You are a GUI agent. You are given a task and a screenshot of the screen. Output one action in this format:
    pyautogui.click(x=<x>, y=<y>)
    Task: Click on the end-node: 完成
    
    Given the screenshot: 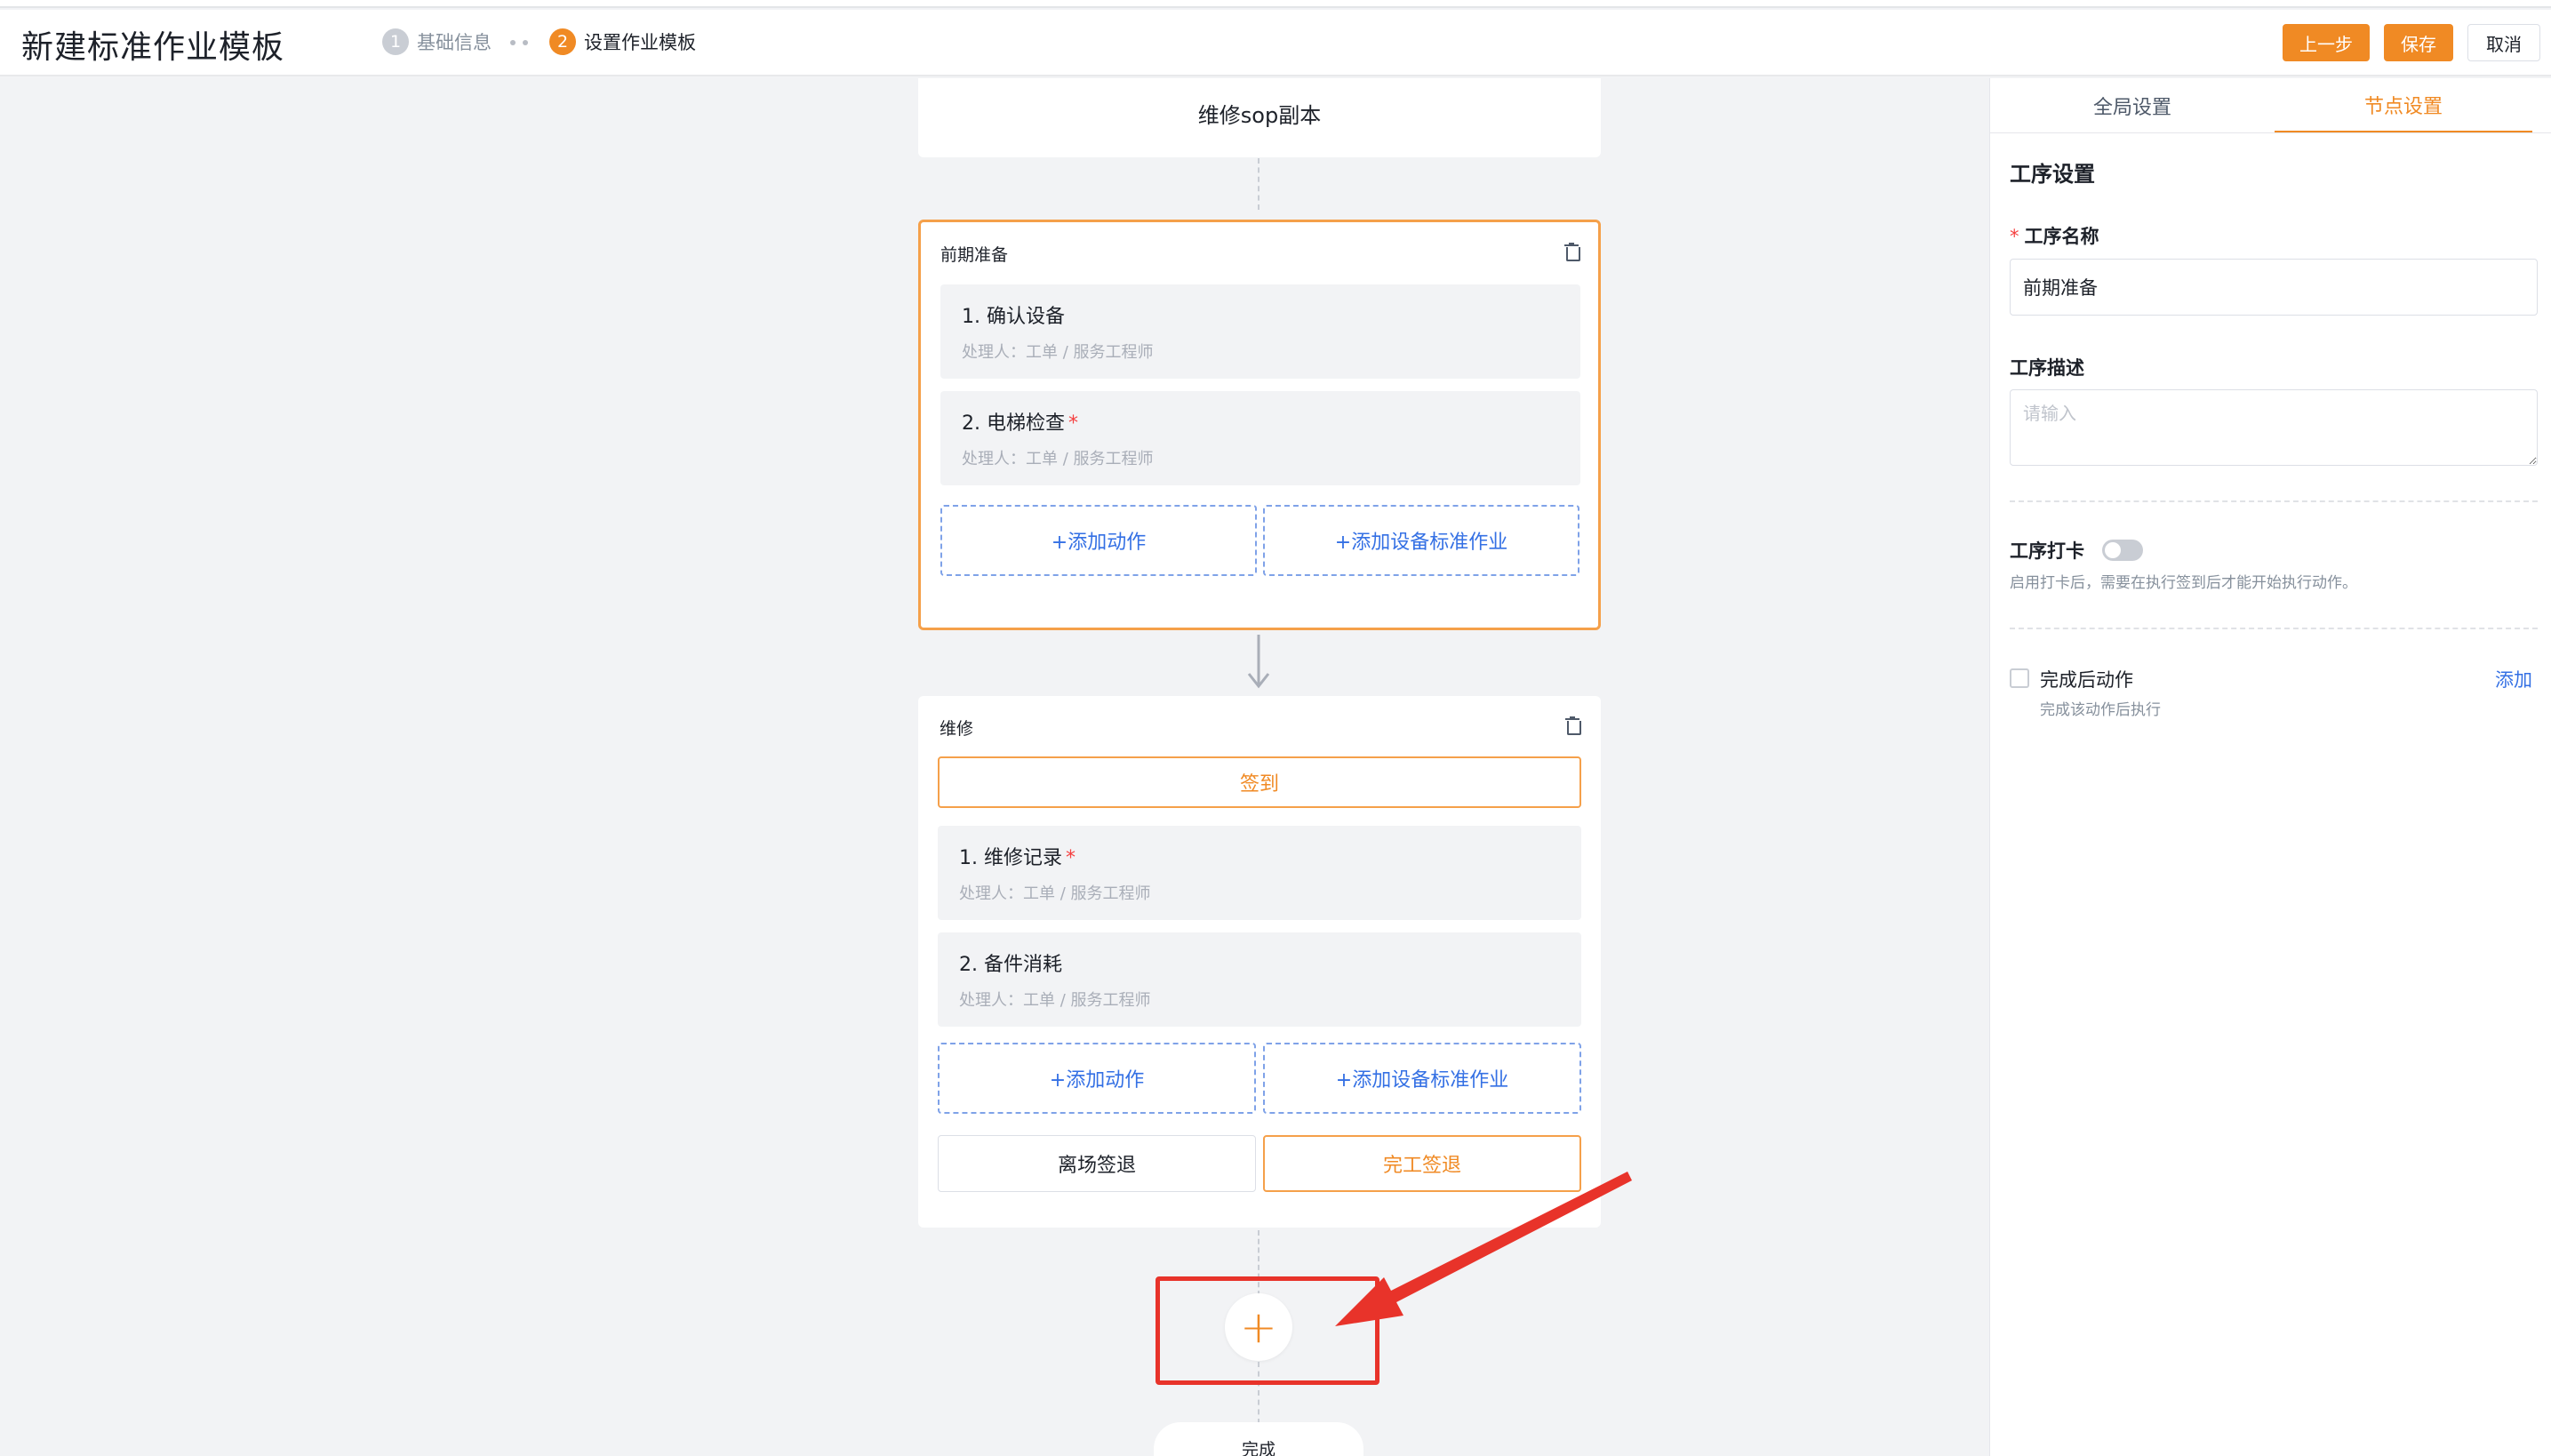 What is the action you would take?
    pyautogui.click(x=1258, y=1439)
    